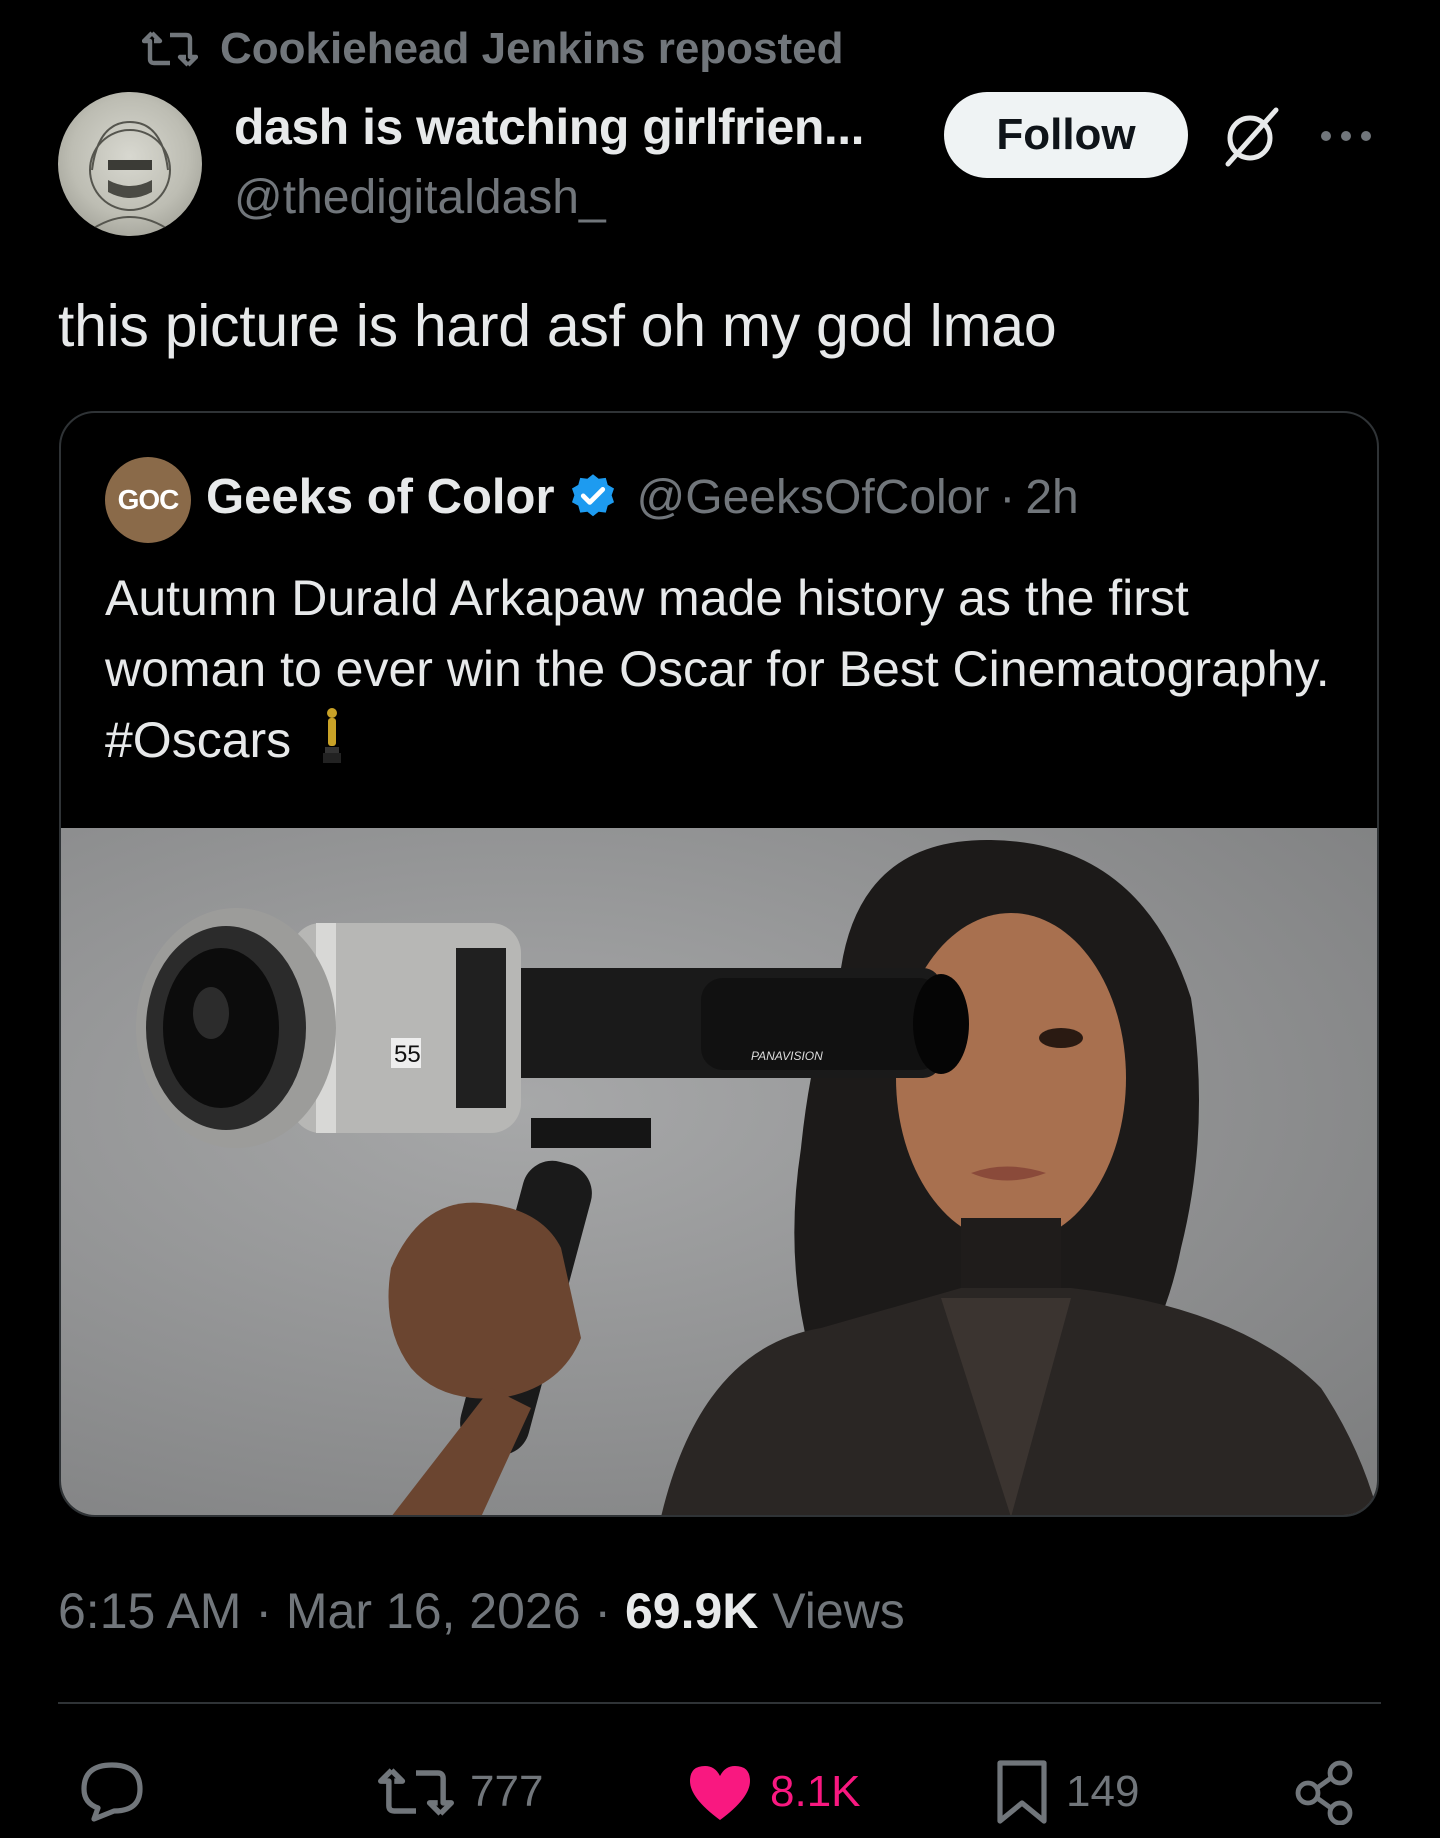 Image resolution: width=1440 pixels, height=1838 pixels. I want to click on repost-action-icon, so click(416, 1792).